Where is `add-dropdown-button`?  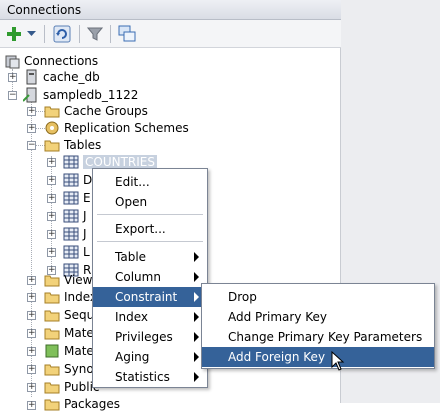
add-dropdown-button is located at coordinates (31, 34).